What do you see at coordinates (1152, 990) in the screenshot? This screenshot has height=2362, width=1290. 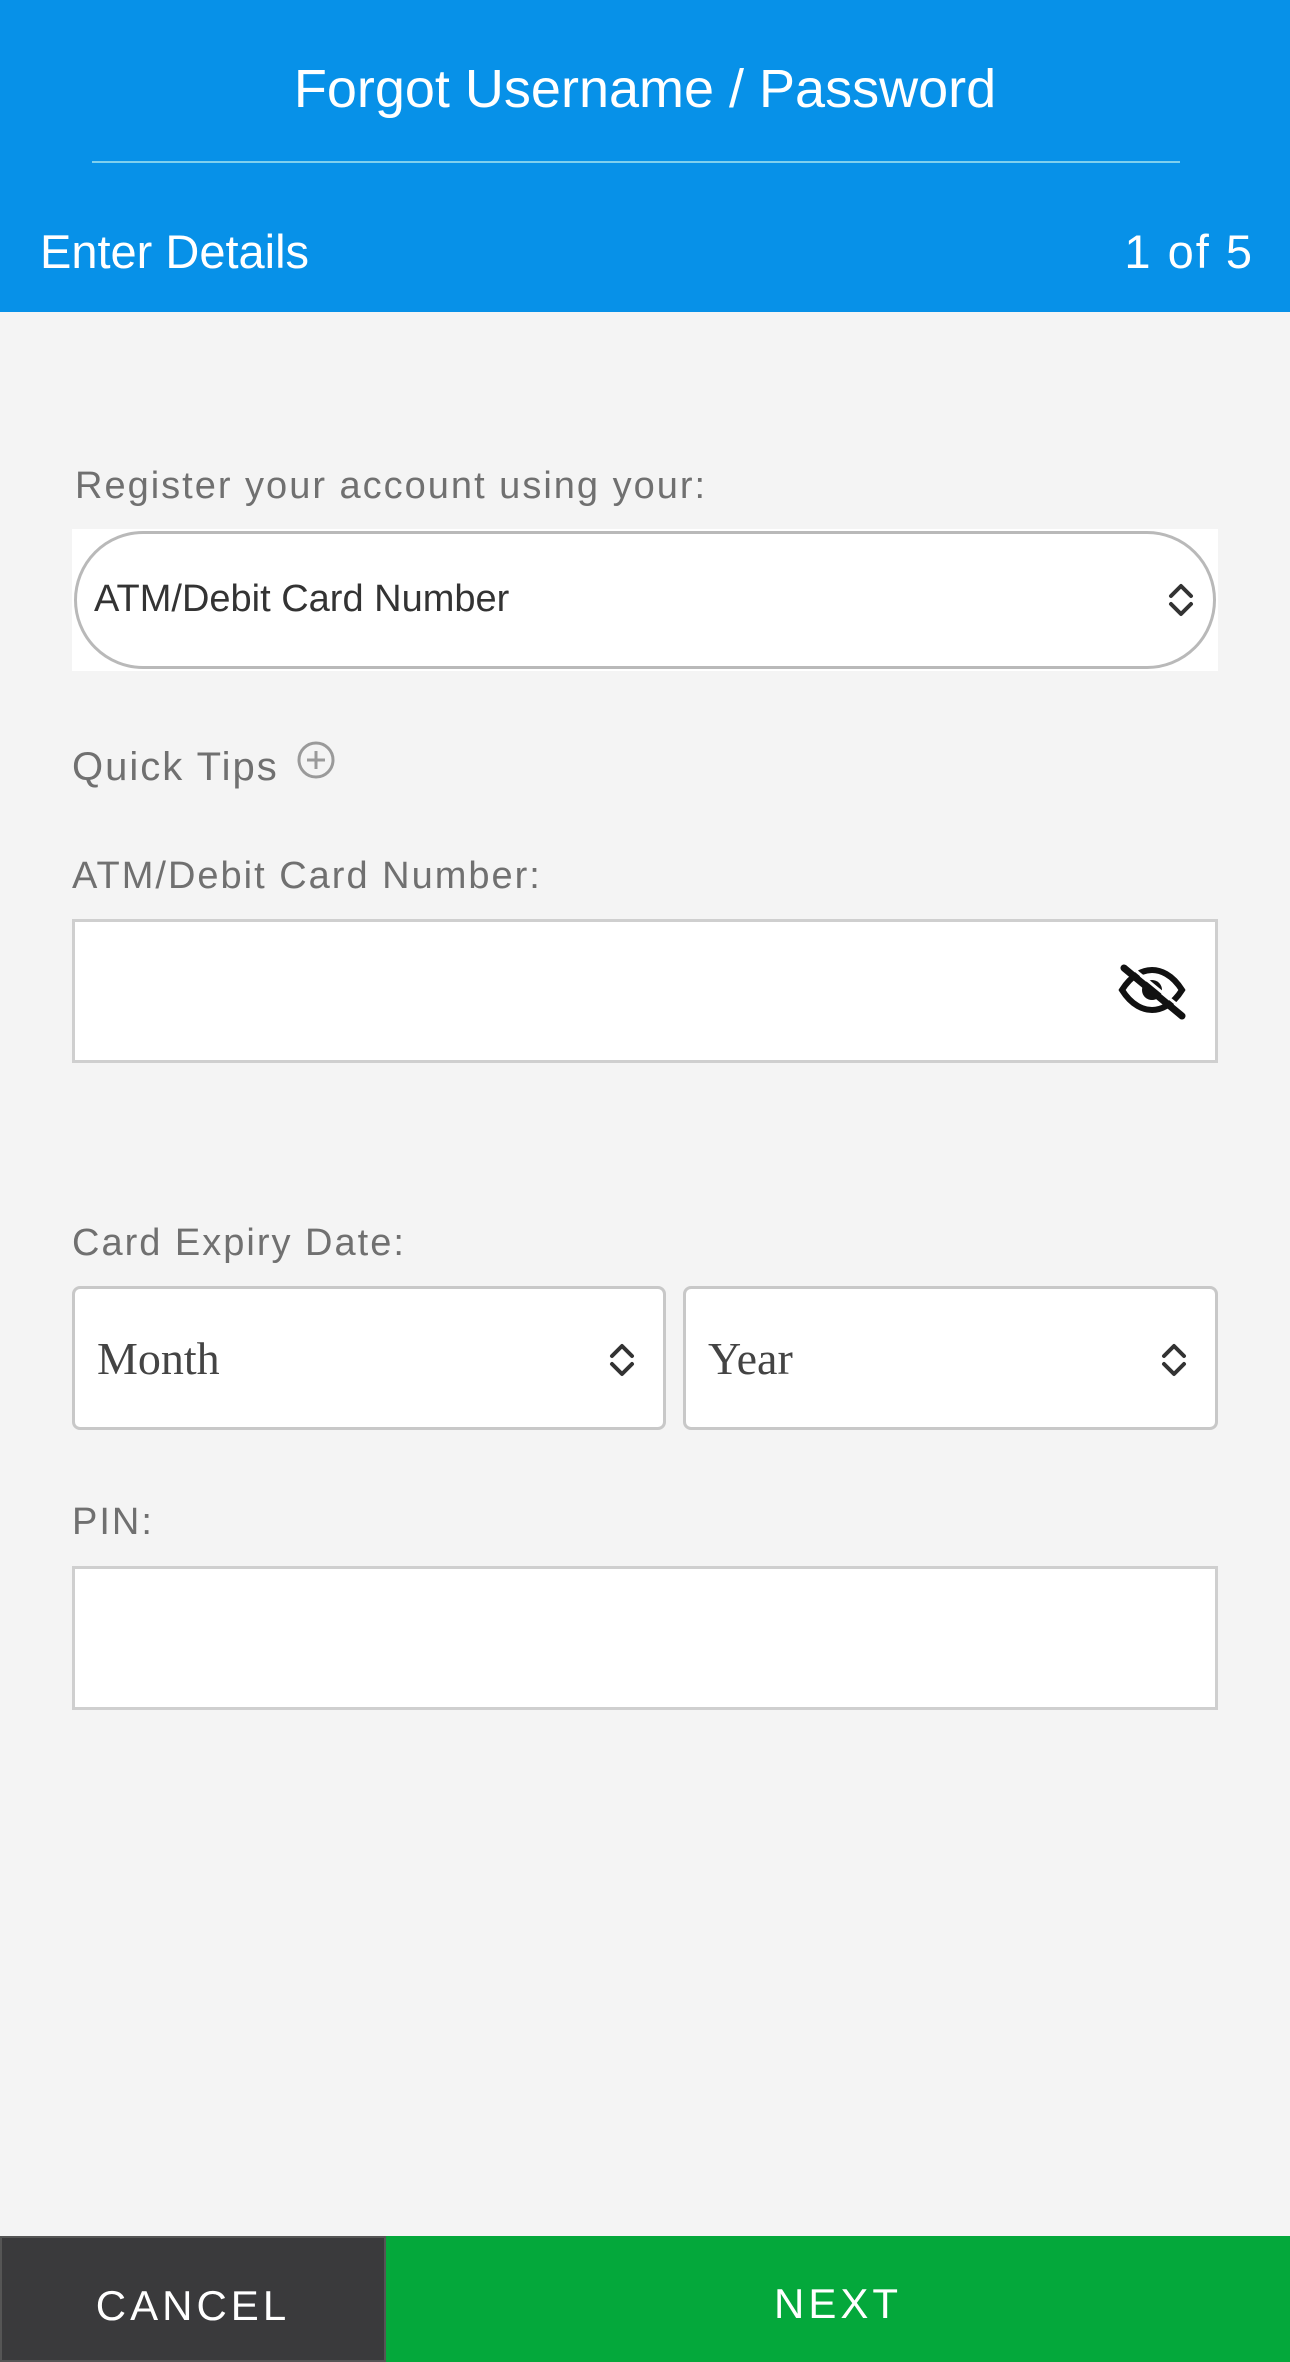 I see `eye-off-icon` at bounding box center [1152, 990].